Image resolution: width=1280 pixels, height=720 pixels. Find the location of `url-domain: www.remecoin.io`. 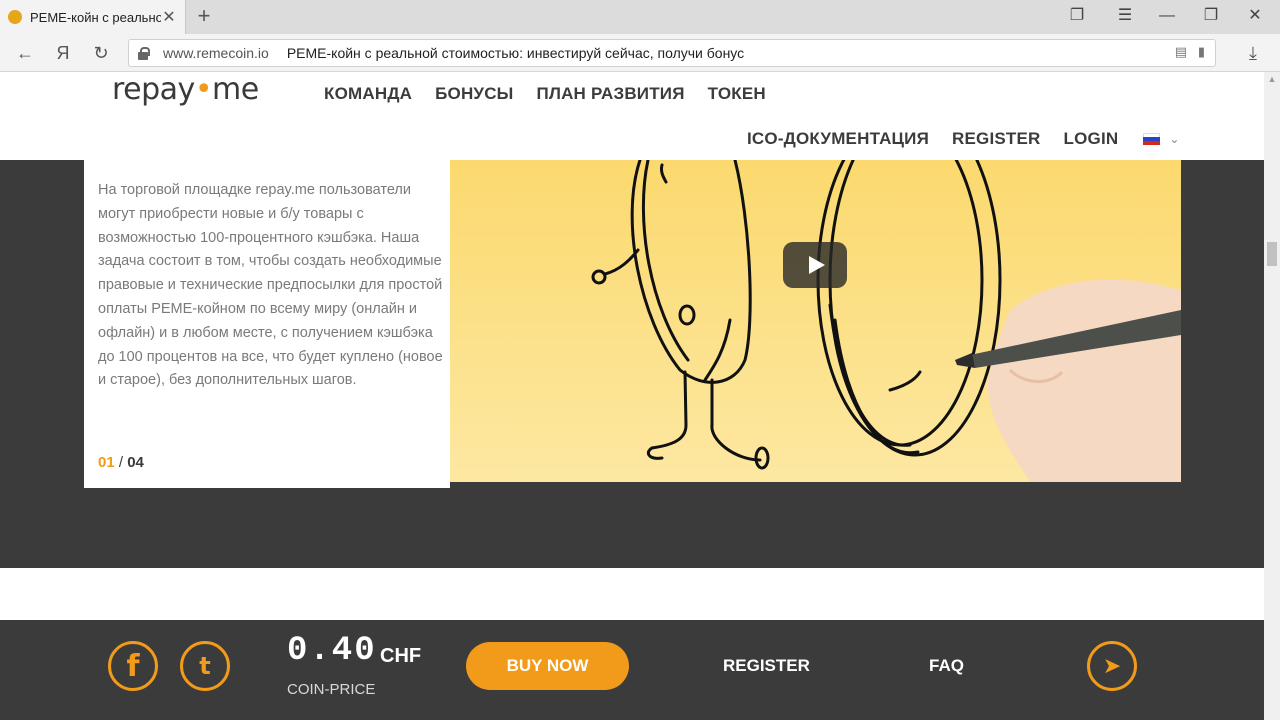

url-domain: www.remecoin.io is located at coordinates (216, 53).